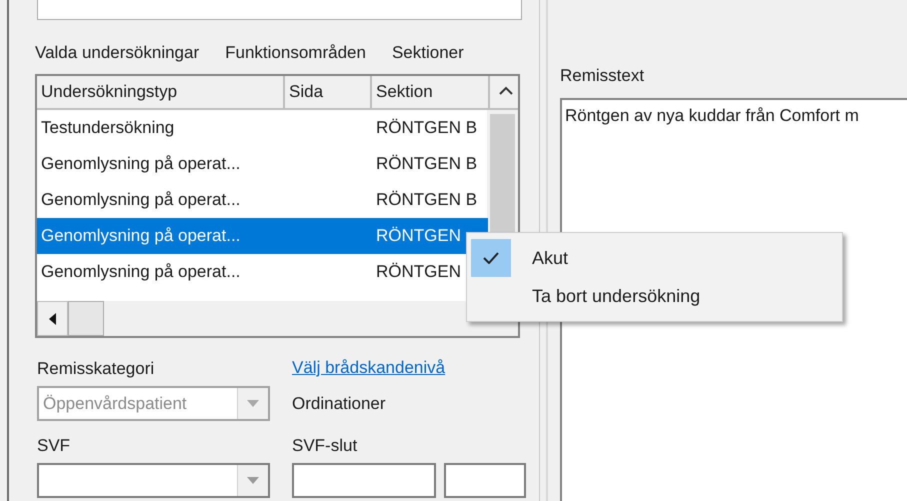  Describe the element at coordinates (603, 76) in the screenshot. I see `field-label: Remisstext` at that location.